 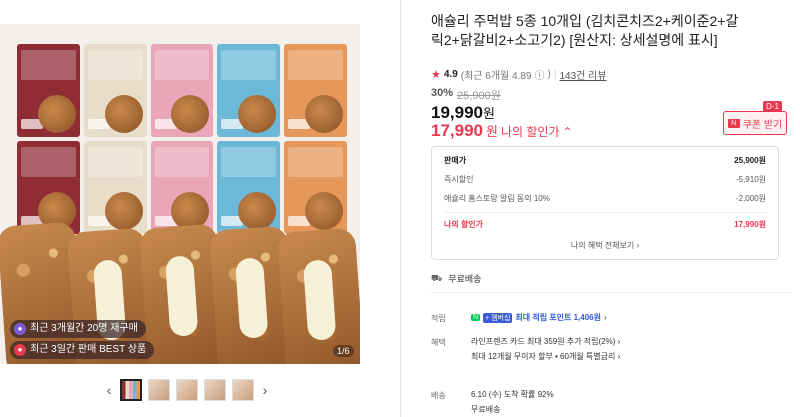 What do you see at coordinates (602, 245) in the screenshot?
I see `view-all-benefits-label: 나의 혜택 전체보기` at bounding box center [602, 245].